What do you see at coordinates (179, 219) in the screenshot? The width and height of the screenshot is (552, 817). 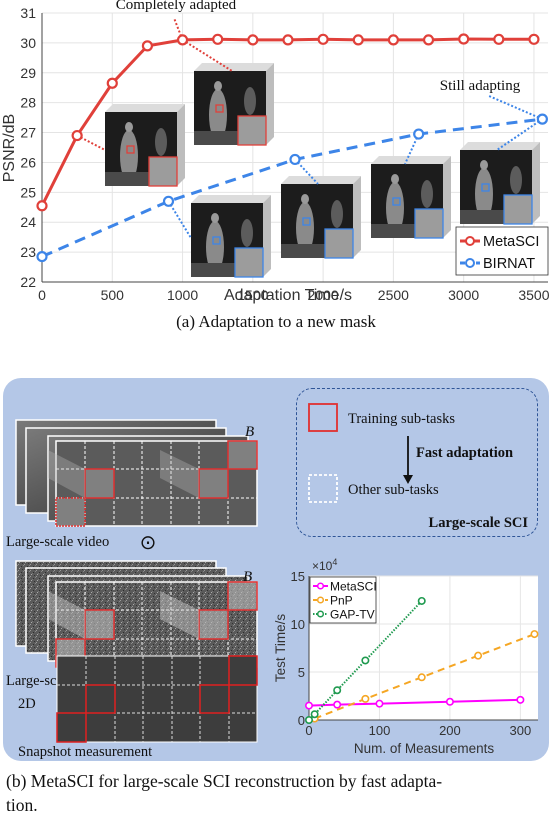 I see `leader-line` at bounding box center [179, 219].